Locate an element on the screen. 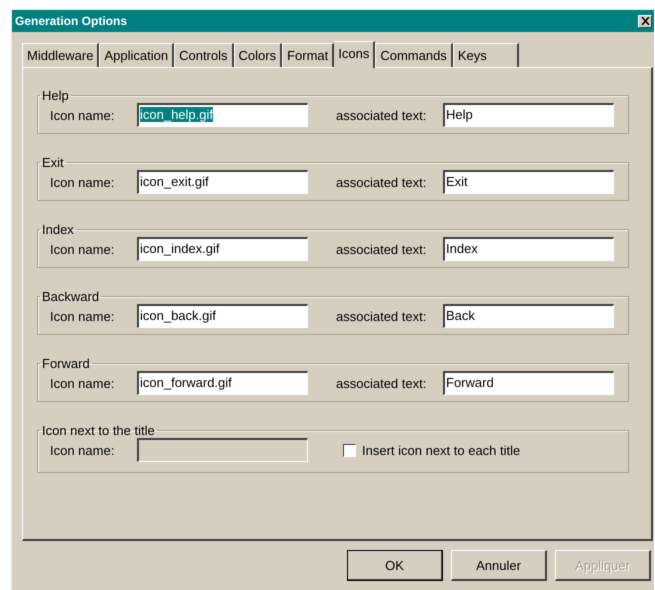  icon-name-field: icon_back.gif is located at coordinates (222, 316).